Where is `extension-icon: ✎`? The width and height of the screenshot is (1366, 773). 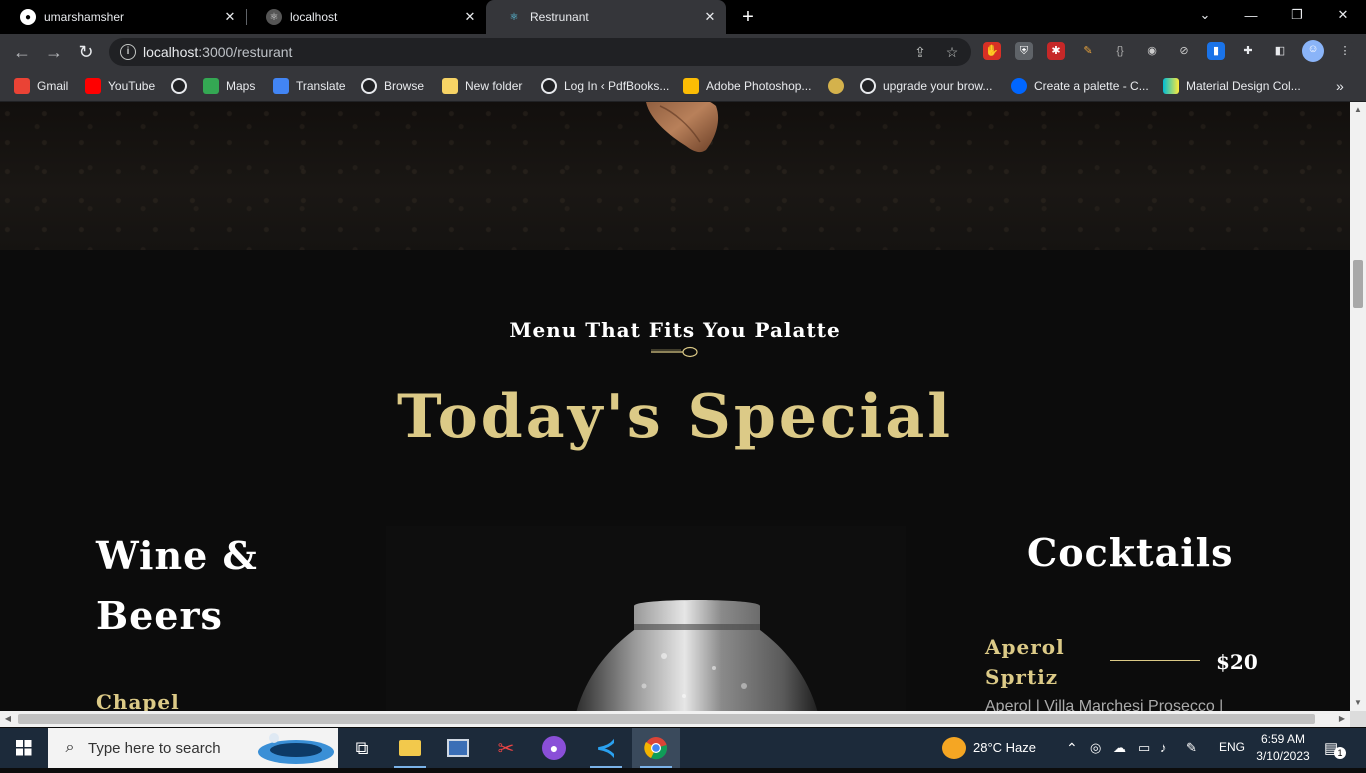 extension-icon: ✎ is located at coordinates (1088, 51).